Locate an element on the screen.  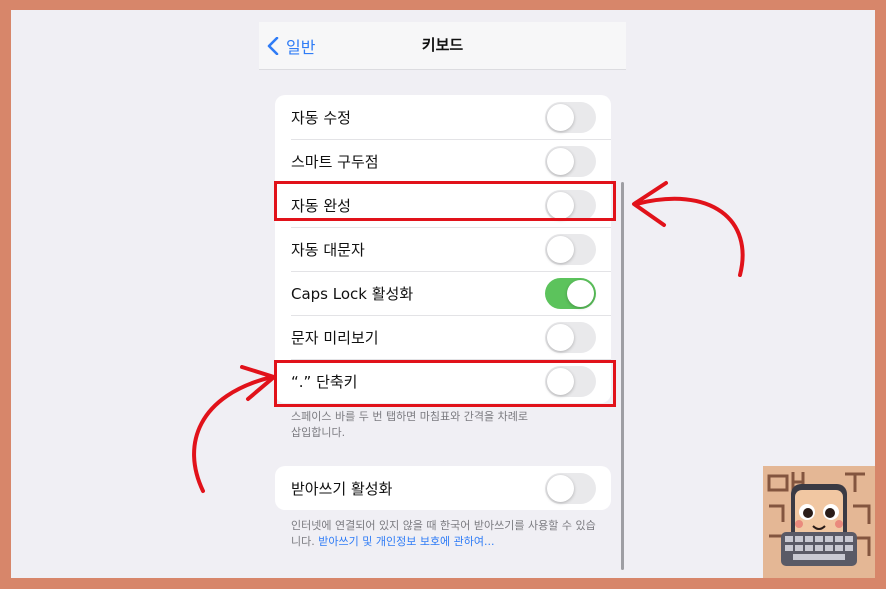
setting-row-character-preview: 문자 미리보기 is located at coordinates (443, 337).